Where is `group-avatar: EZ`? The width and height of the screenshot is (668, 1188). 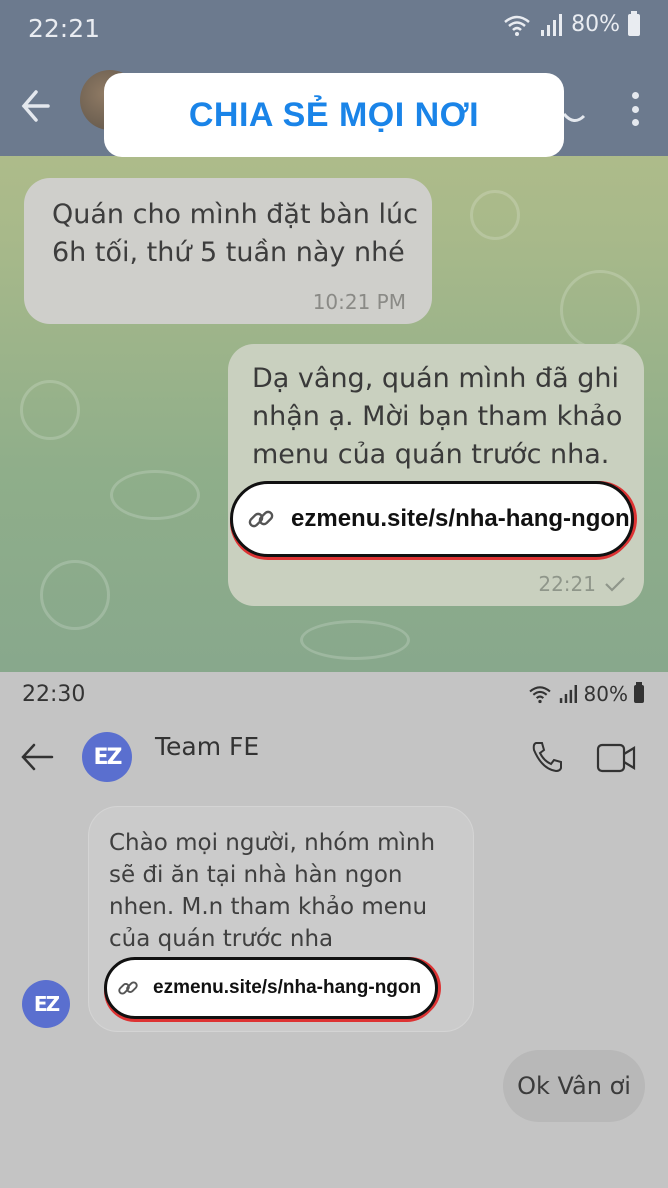 group-avatar: EZ is located at coordinates (107, 757).